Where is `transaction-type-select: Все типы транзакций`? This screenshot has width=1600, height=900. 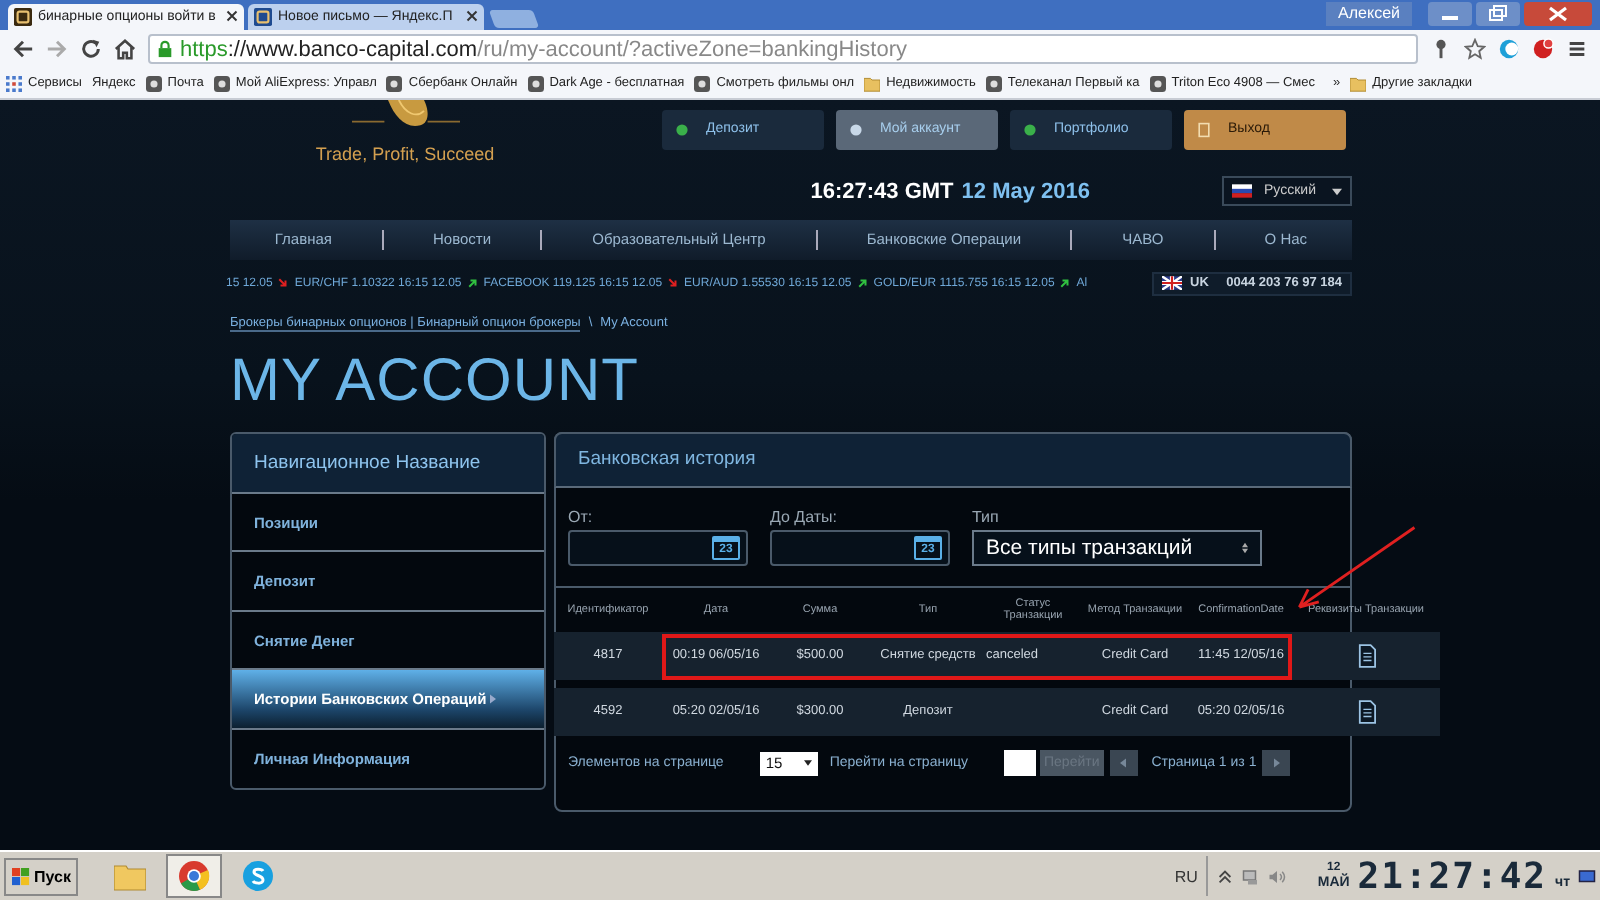 transaction-type-select: Все типы транзакций is located at coordinates (1117, 547).